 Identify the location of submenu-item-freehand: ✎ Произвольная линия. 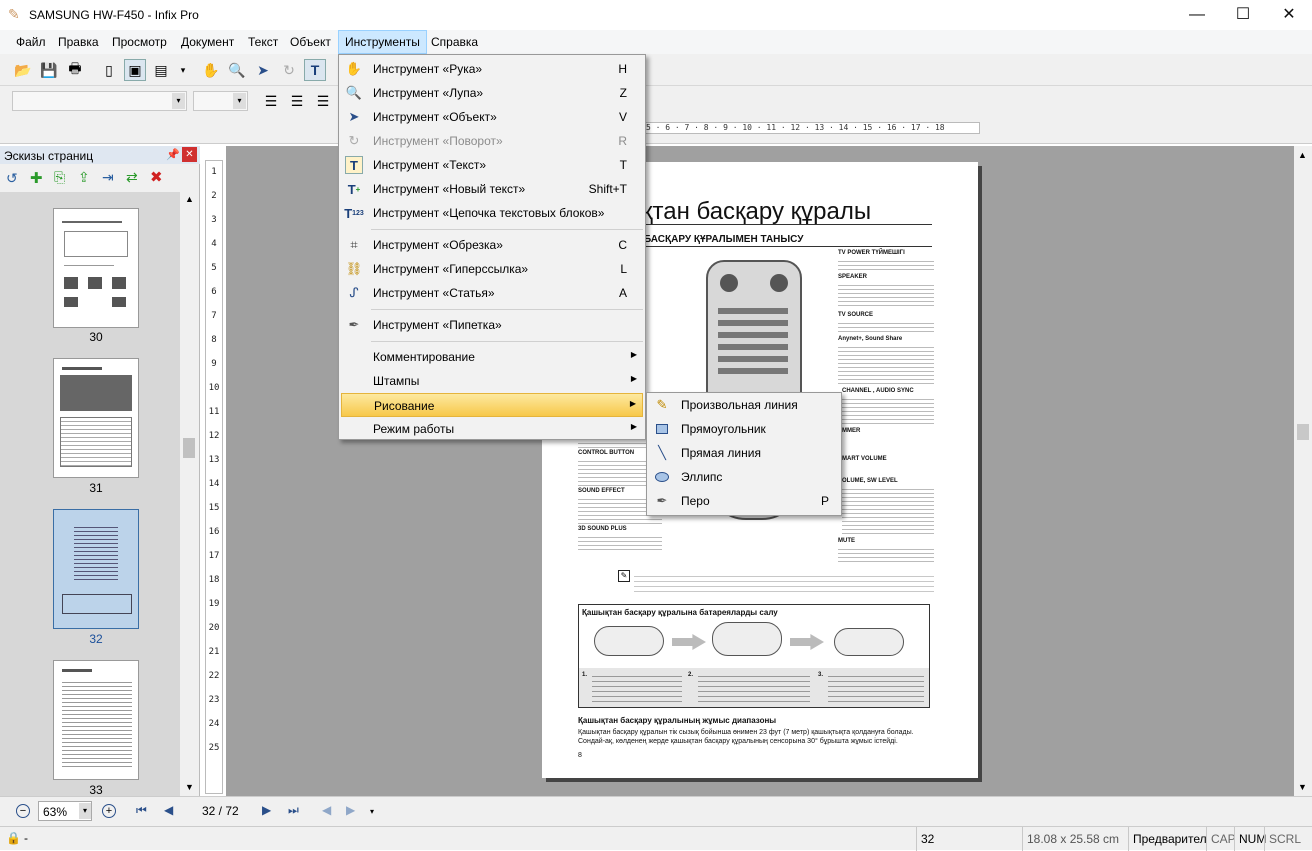
(744, 405).